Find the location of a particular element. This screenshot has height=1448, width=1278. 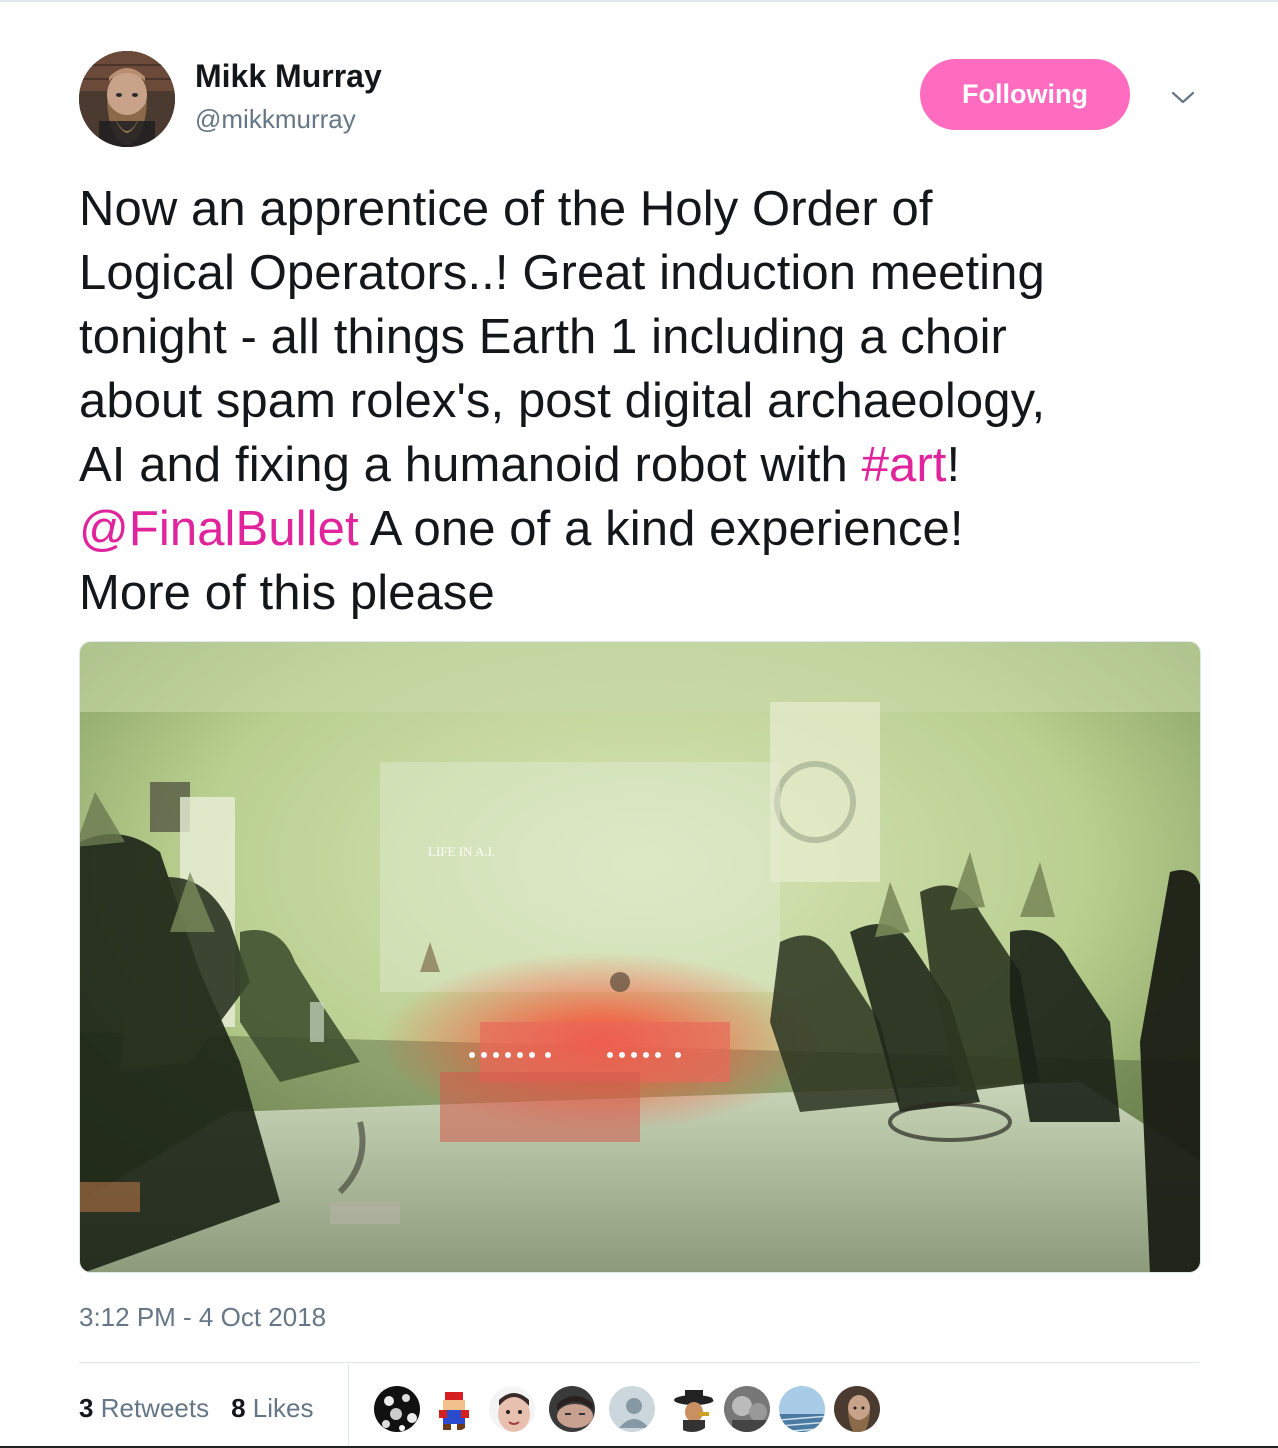

tweet-stats: 3 Retweets 8 Likes is located at coordinates (196, 1408).